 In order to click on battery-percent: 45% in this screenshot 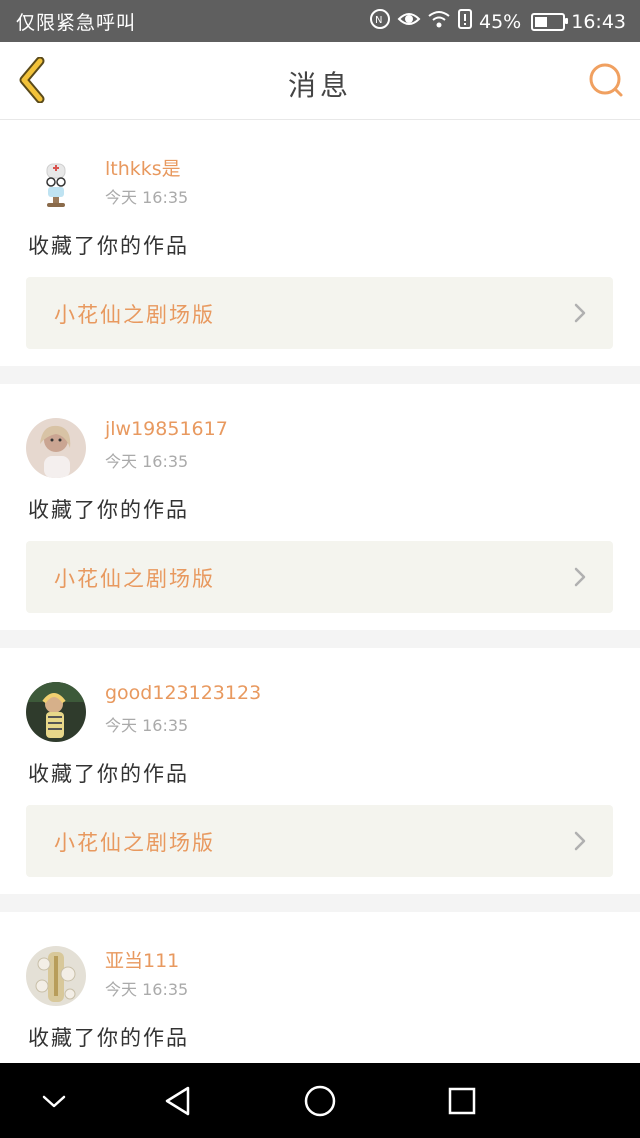, I will do `click(500, 21)`.